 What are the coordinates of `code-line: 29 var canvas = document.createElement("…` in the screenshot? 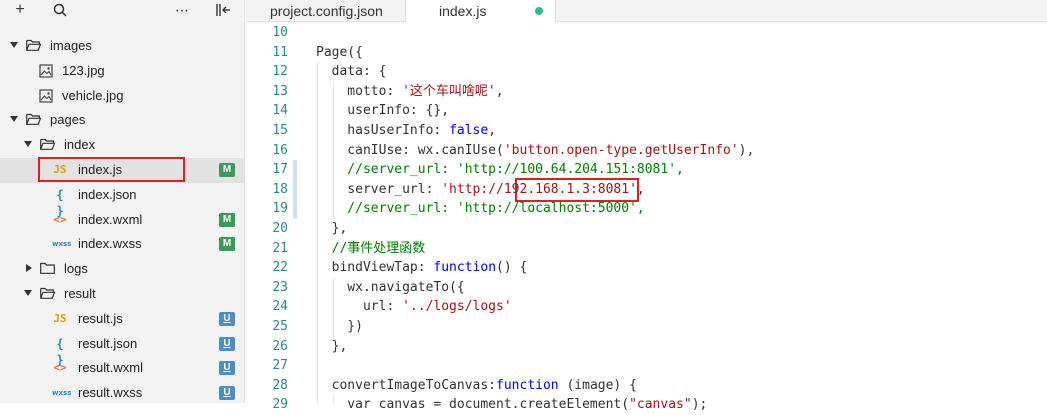 It's located at (646, 405).